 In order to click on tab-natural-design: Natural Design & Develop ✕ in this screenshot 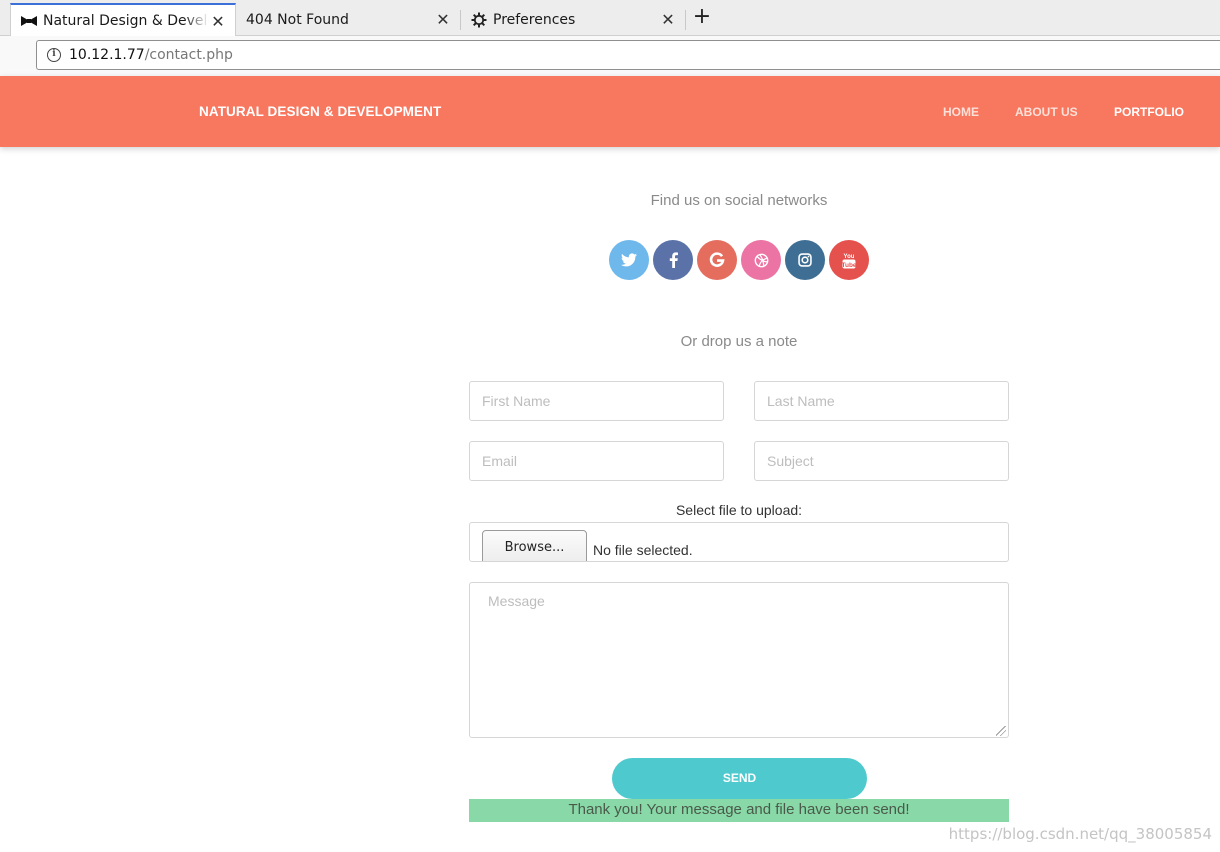, I will do `click(123, 20)`.